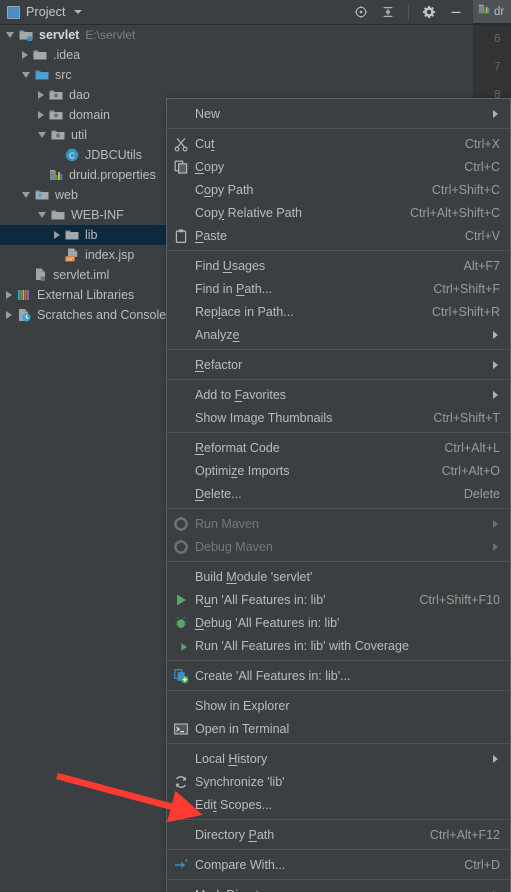  I want to click on menu-item-label: Copy Path, so click(224, 189).